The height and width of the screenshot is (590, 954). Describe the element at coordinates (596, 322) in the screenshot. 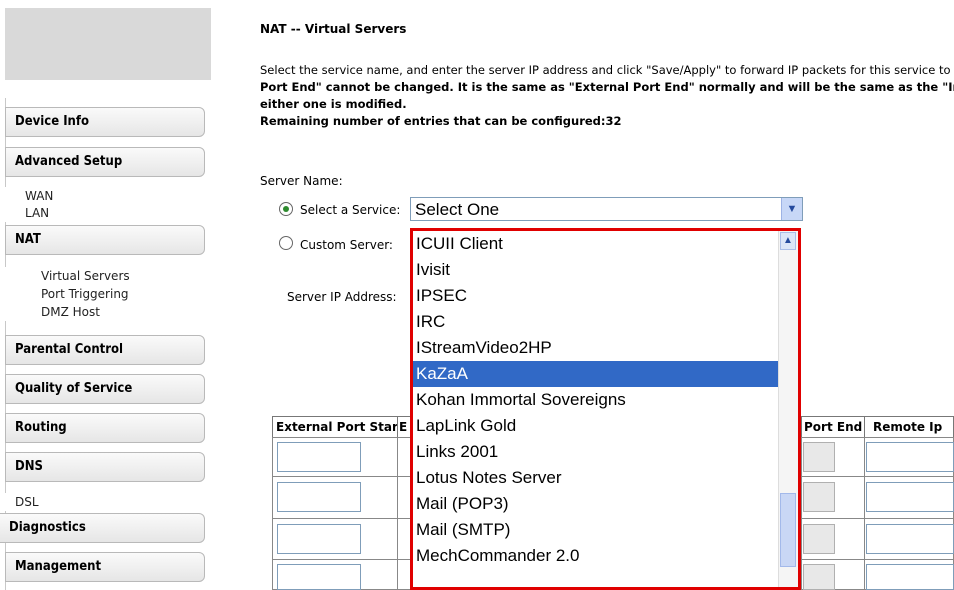

I see `dropdown-option: IRC` at that location.